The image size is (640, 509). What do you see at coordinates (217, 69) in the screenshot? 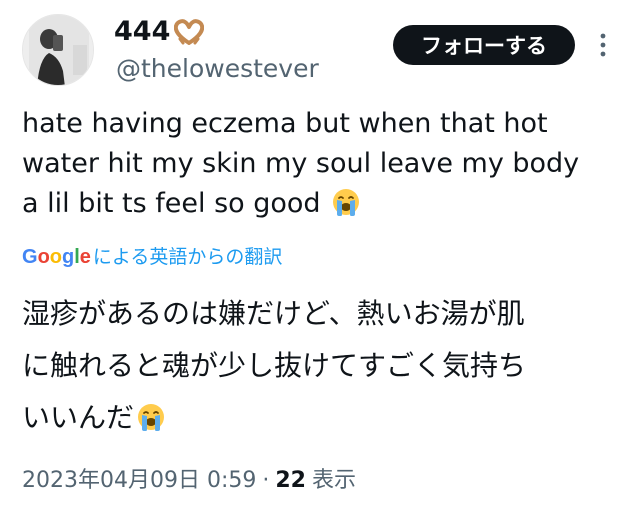
I see `user-handle: @thelowestever` at bounding box center [217, 69].